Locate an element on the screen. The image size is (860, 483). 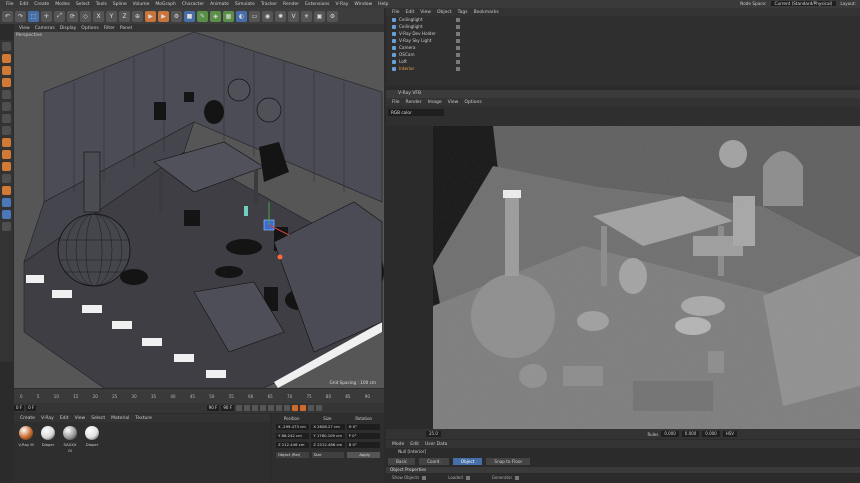
material-menu-item-6: Texture is located at coordinates (143, 418).